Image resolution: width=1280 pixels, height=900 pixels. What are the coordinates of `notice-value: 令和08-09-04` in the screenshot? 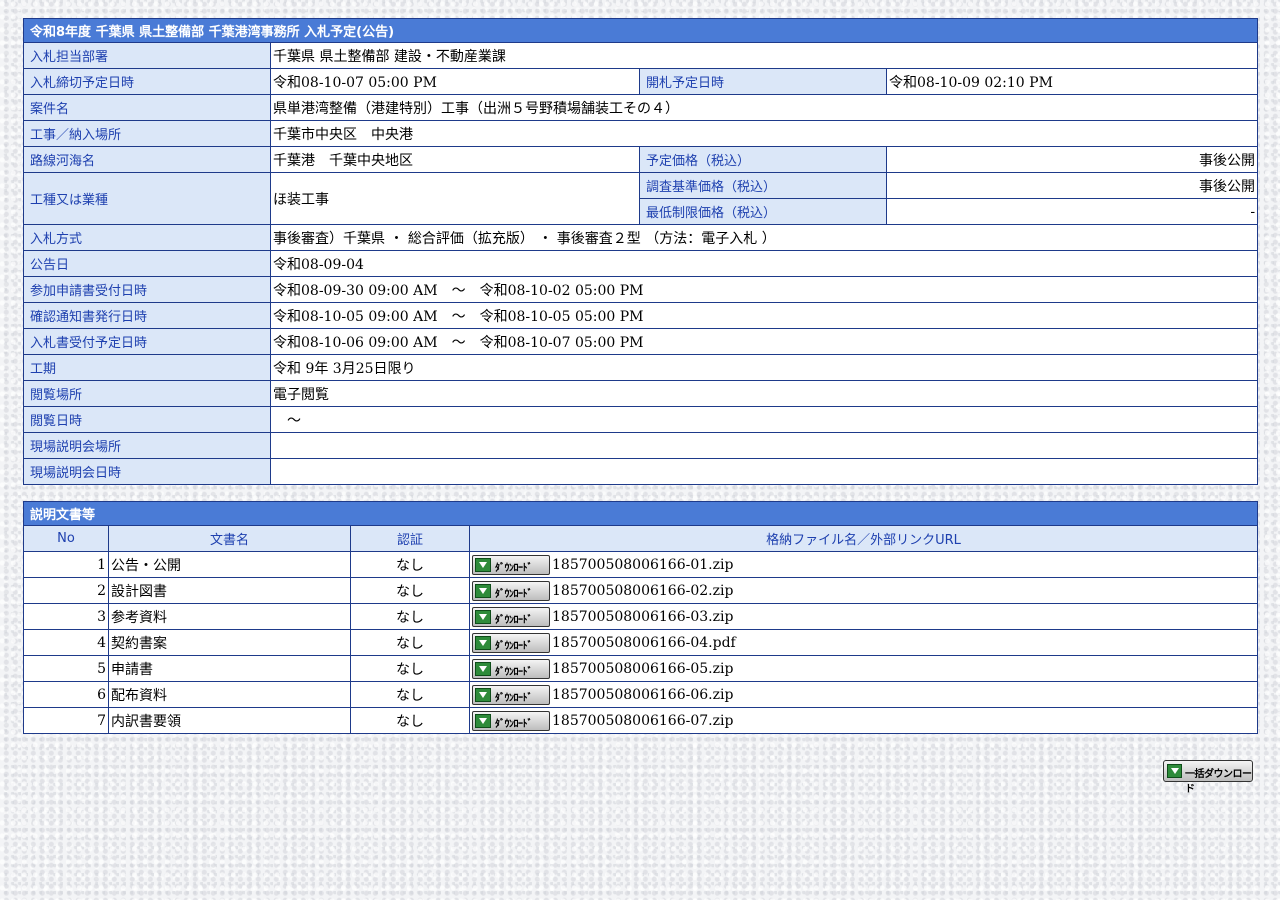 It's located at (764, 263).